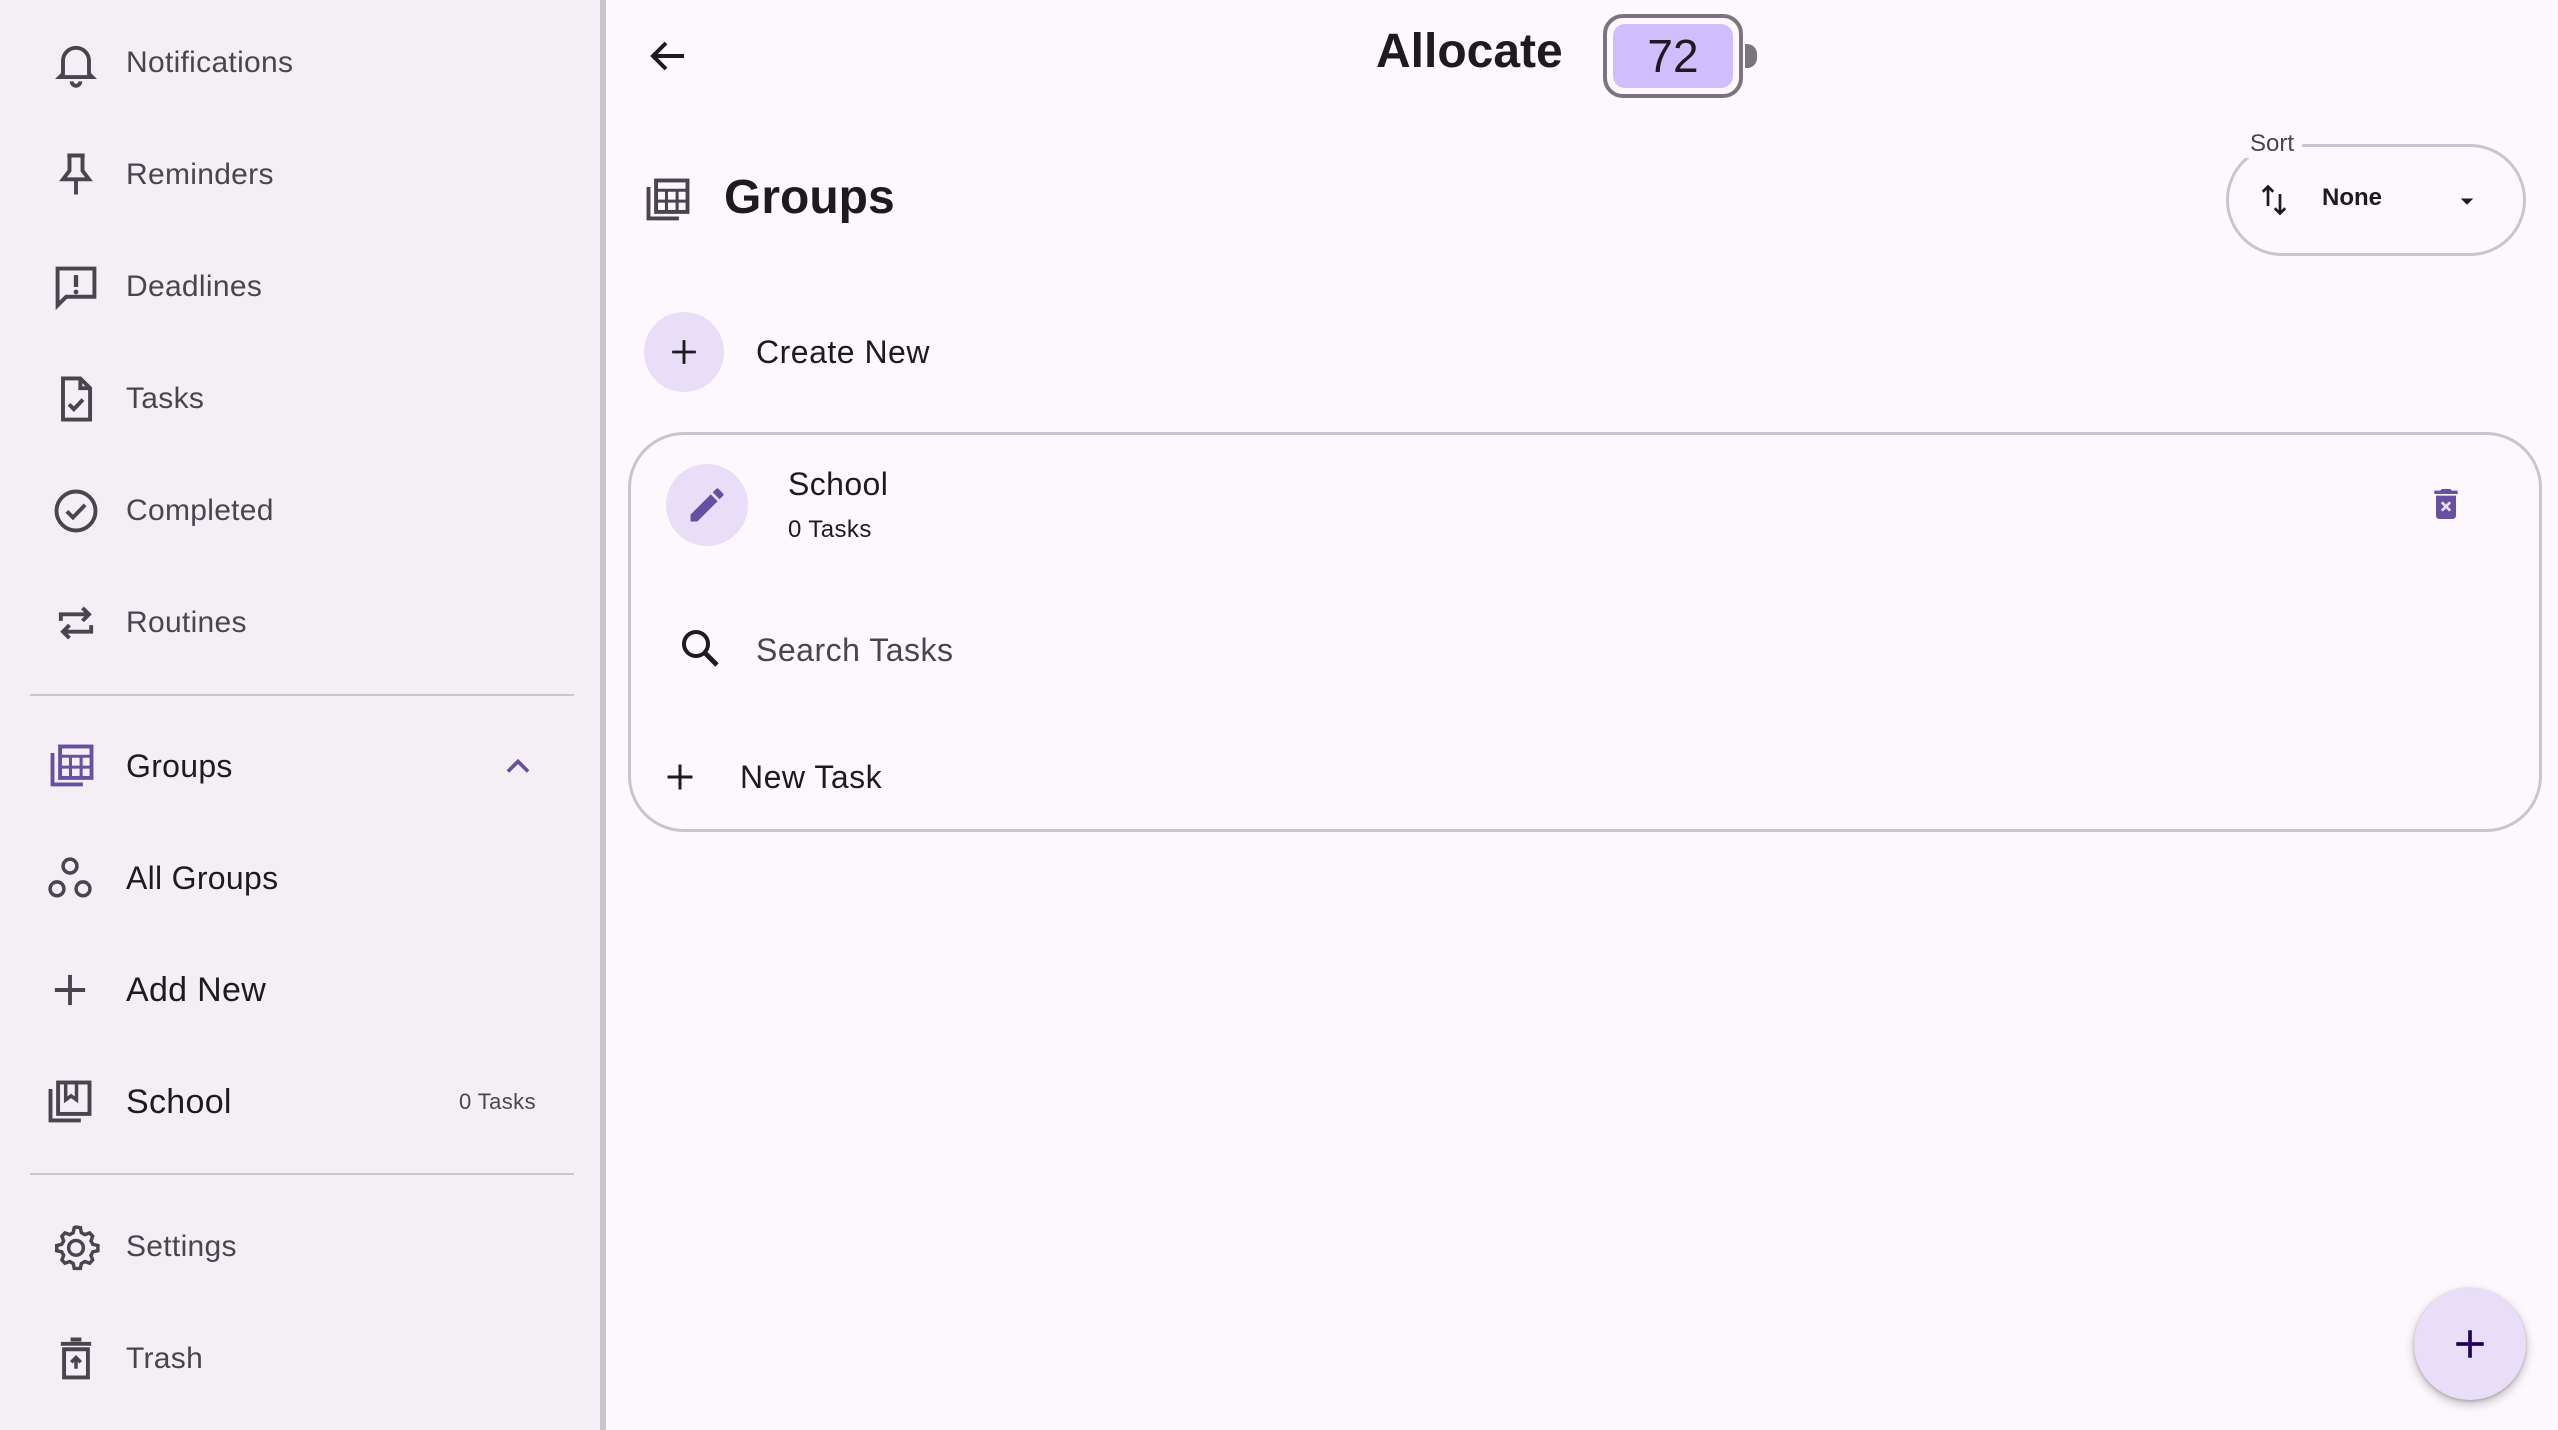 The image size is (2558, 1430). What do you see at coordinates (76, 63) in the screenshot?
I see `bell-icon` at bounding box center [76, 63].